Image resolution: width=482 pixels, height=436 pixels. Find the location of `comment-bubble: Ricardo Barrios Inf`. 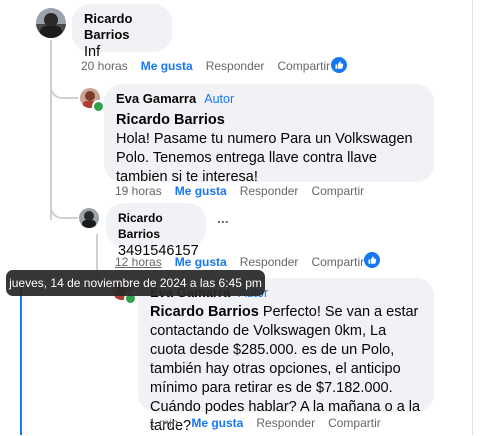

comment-bubble: Ricardo Barrios Inf is located at coordinates (122, 32).